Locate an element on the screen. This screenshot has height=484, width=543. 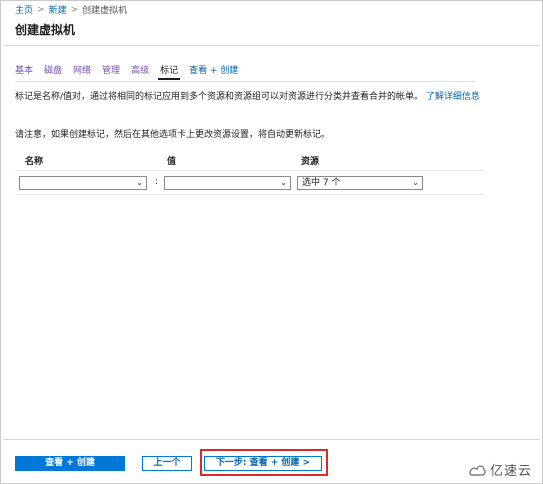
tab-bar-divider is located at coordinates (245, 81).